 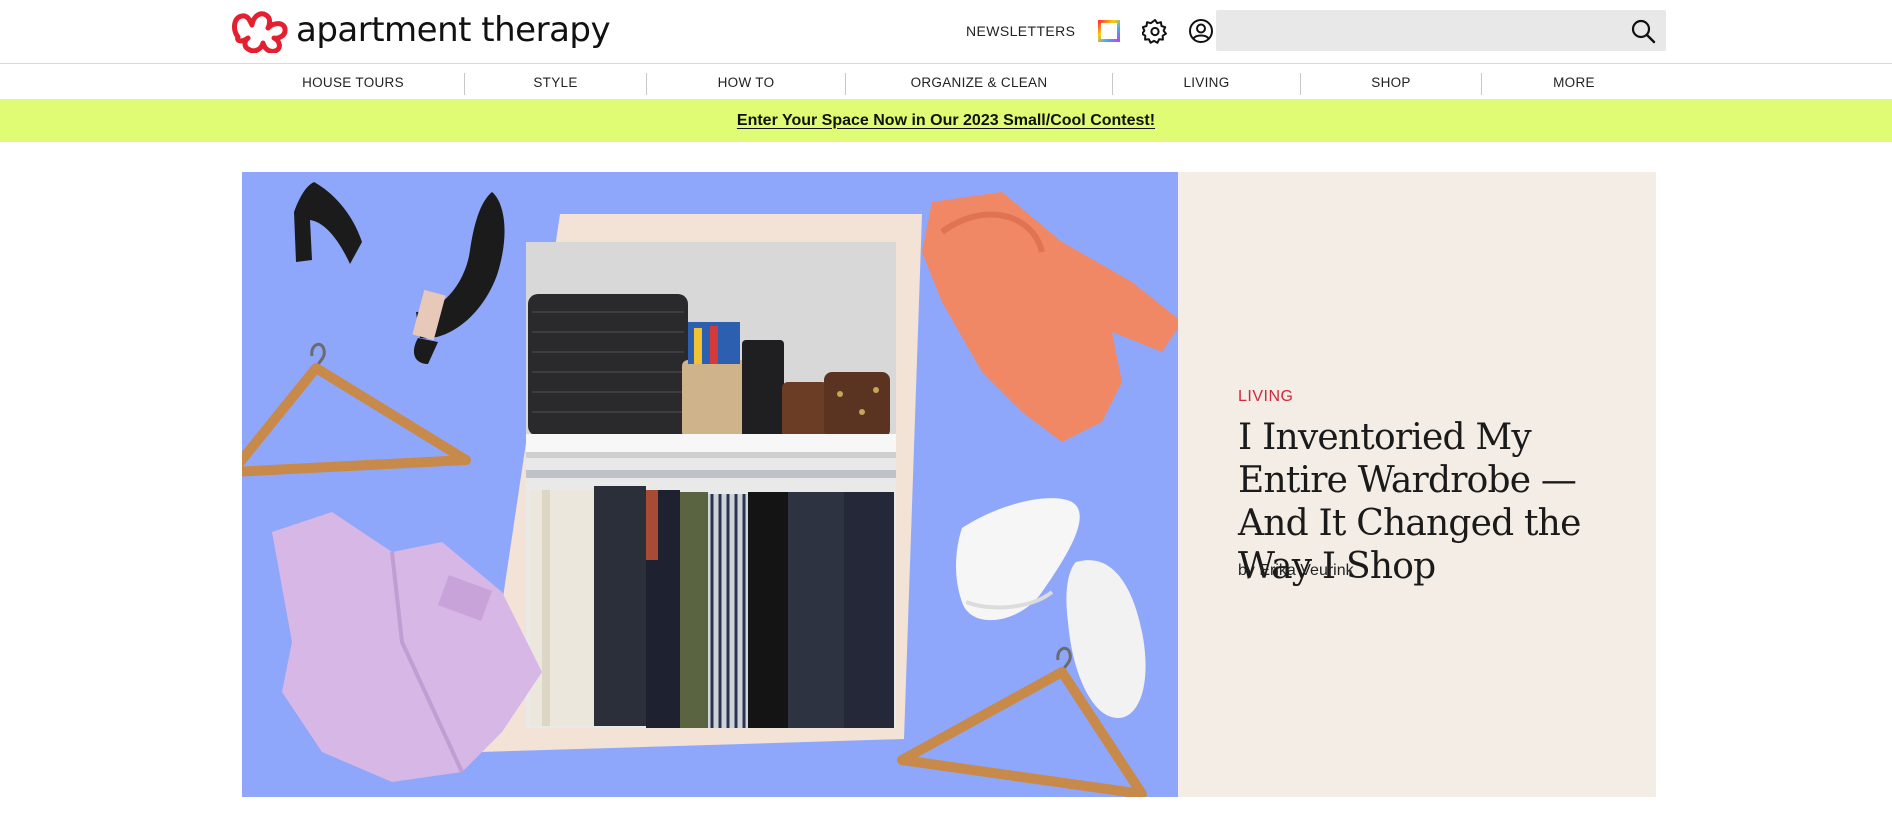 I want to click on settings-gear-icon, so click(x=1155, y=31).